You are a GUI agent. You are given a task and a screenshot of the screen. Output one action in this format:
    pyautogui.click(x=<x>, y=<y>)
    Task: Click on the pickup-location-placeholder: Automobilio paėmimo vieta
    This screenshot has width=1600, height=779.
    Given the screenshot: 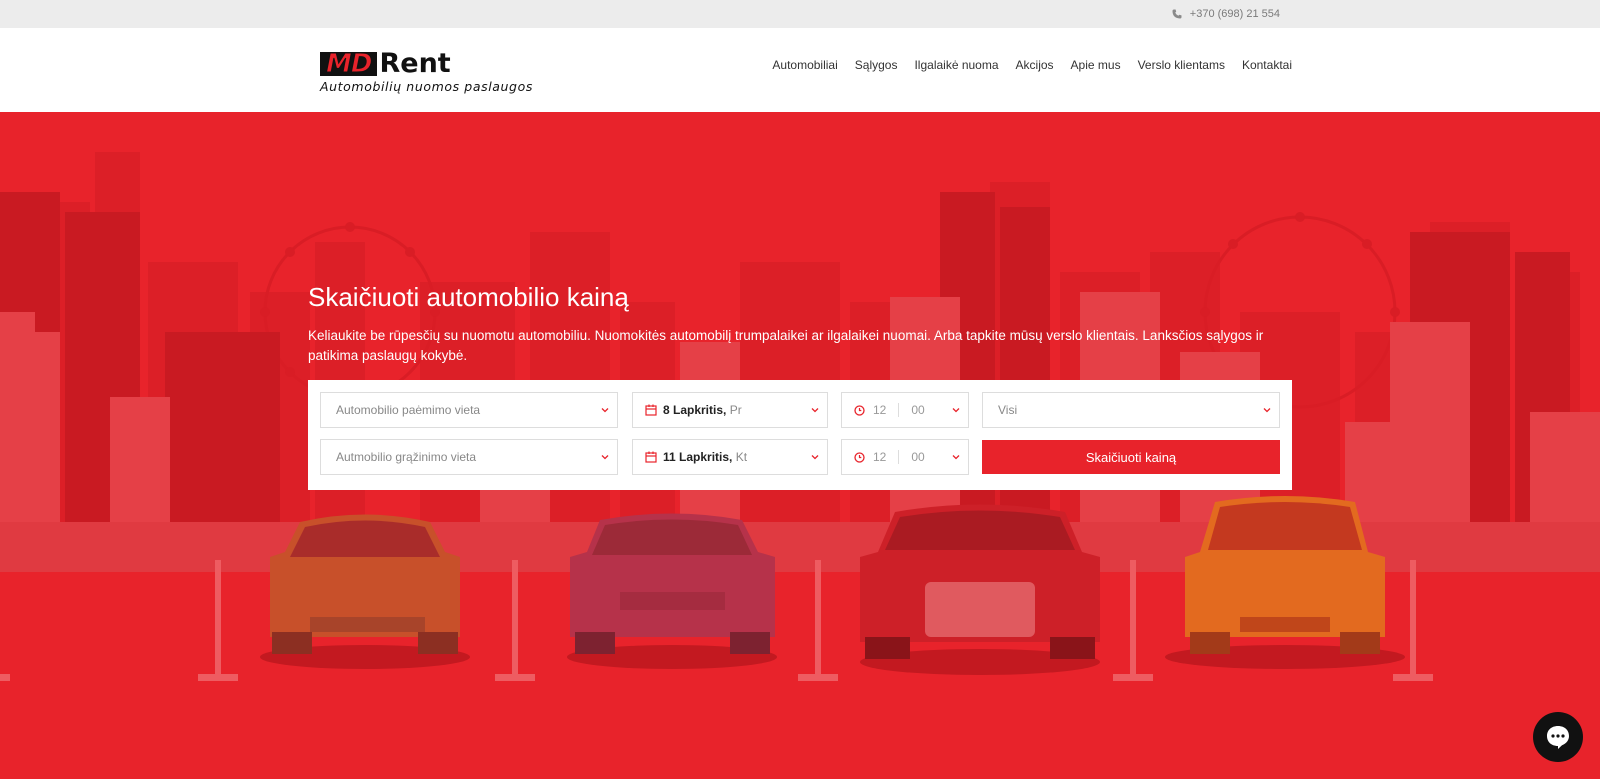 What is the action you would take?
    pyautogui.click(x=408, y=410)
    